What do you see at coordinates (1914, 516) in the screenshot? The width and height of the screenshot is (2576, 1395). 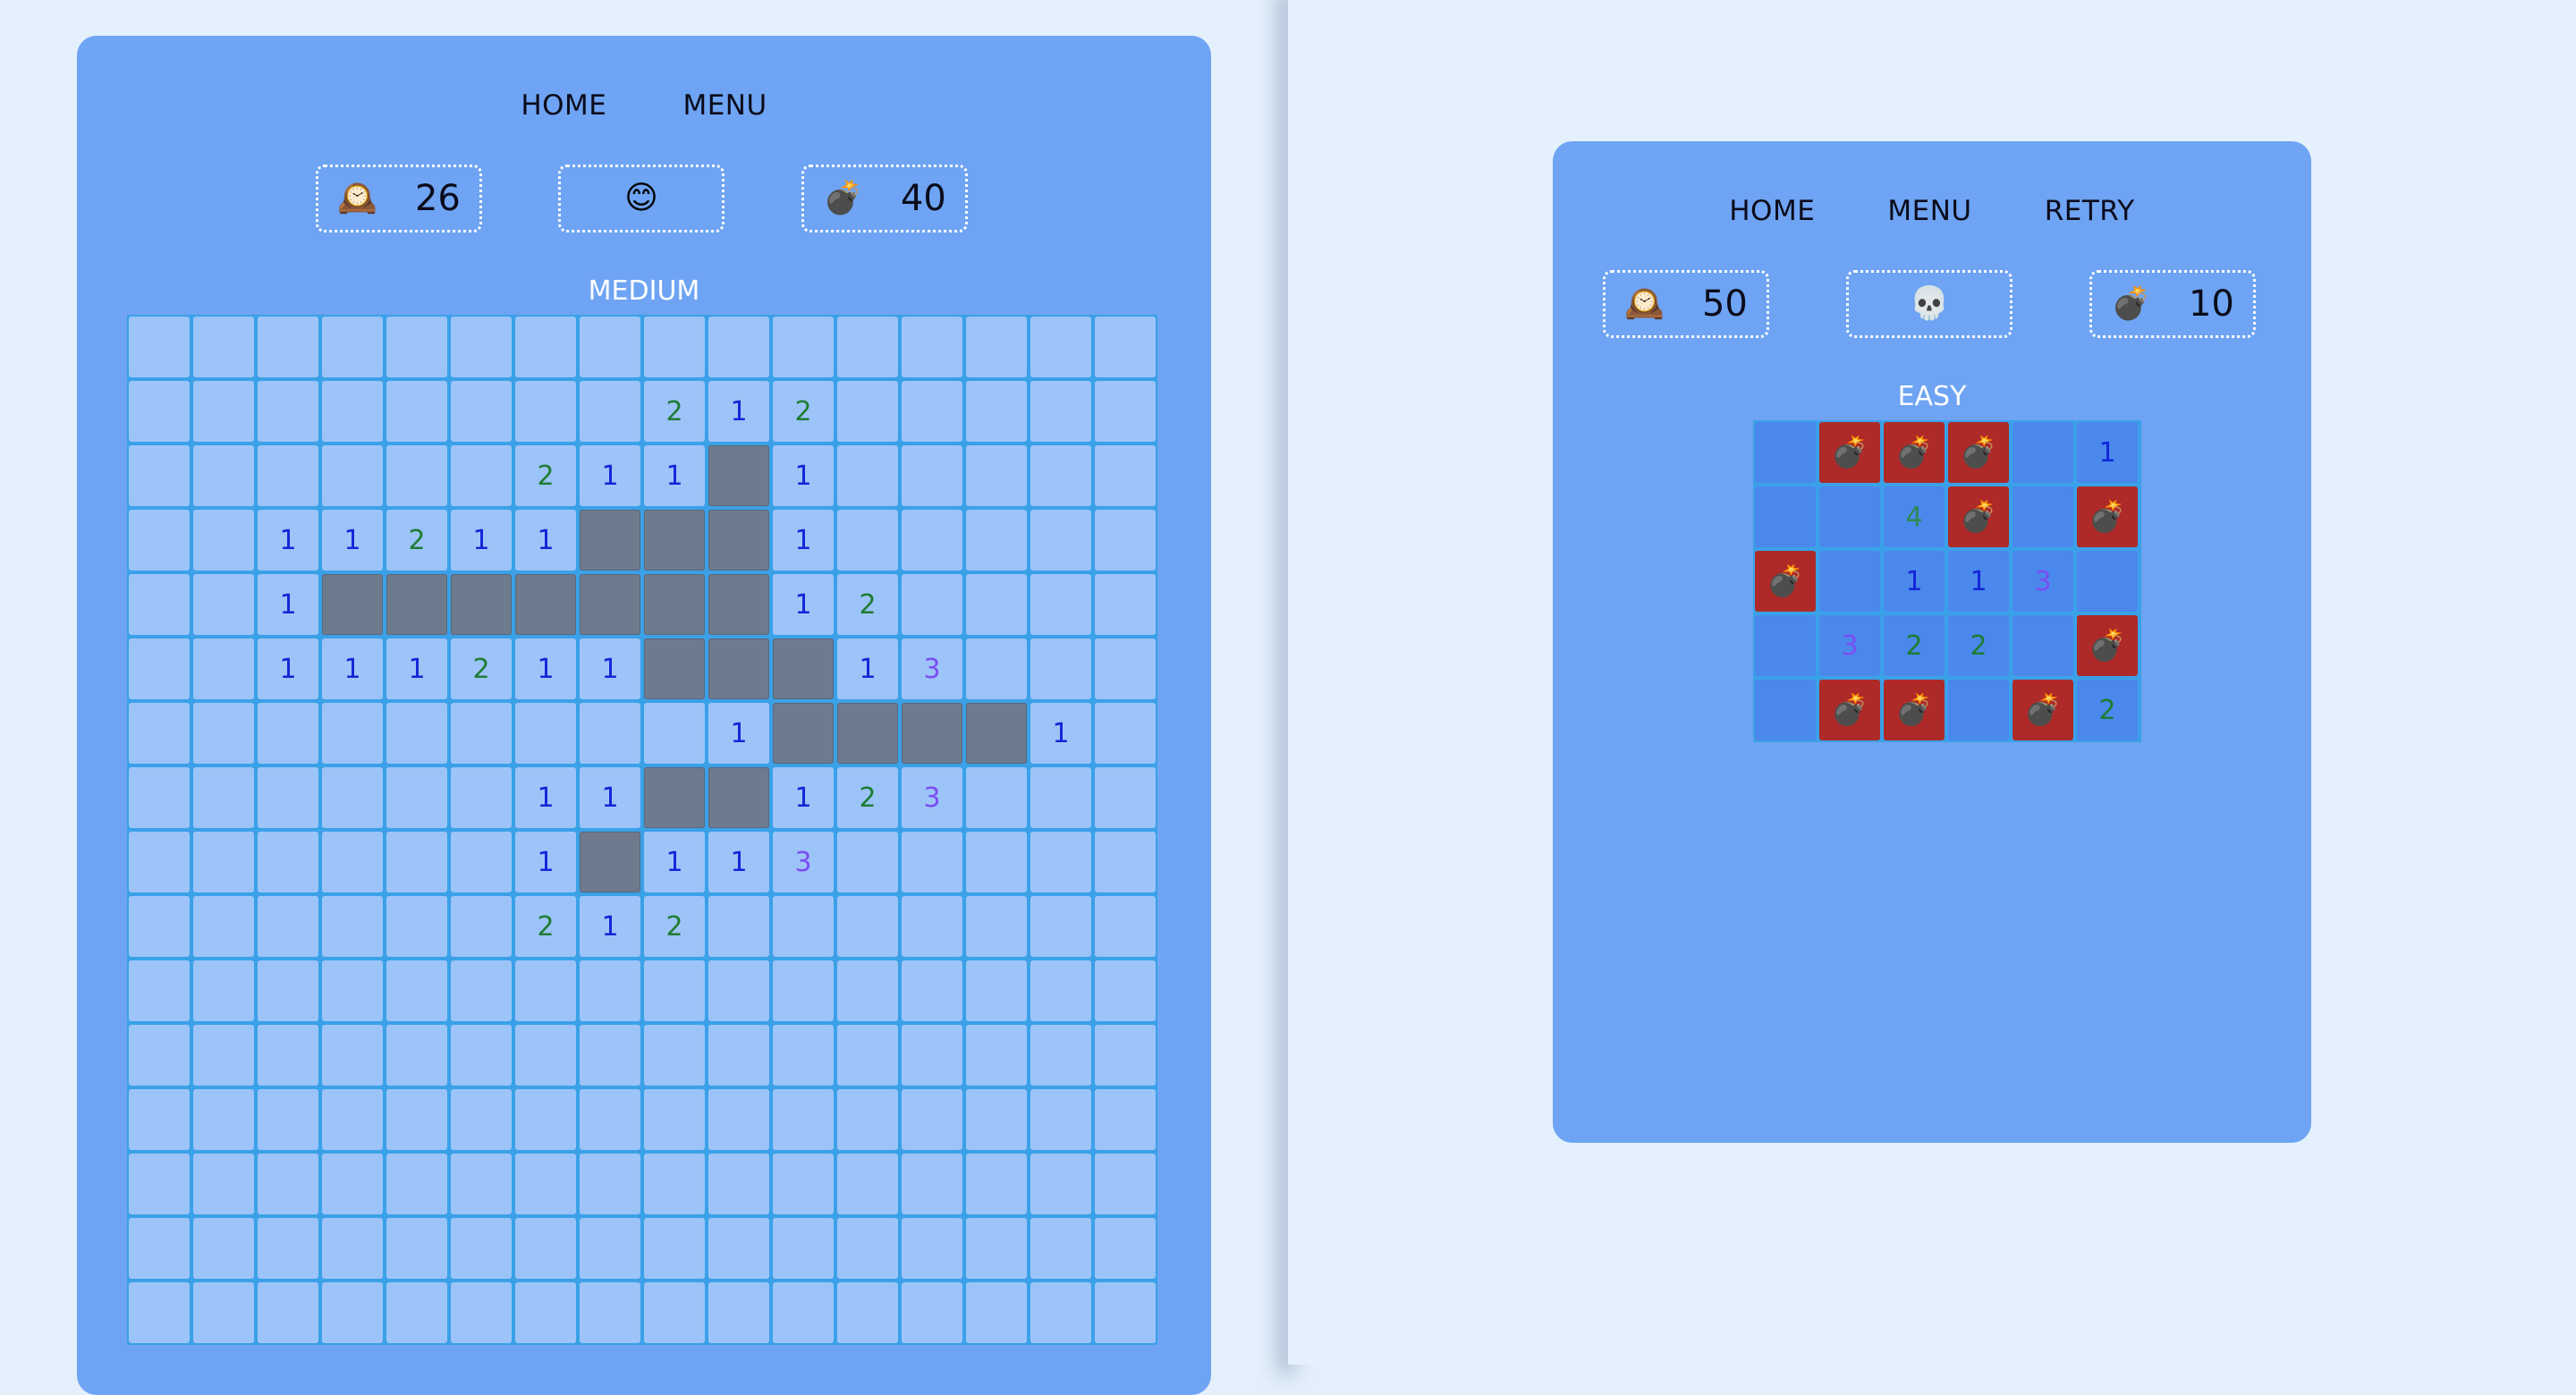 I see `number-cell: 4` at bounding box center [1914, 516].